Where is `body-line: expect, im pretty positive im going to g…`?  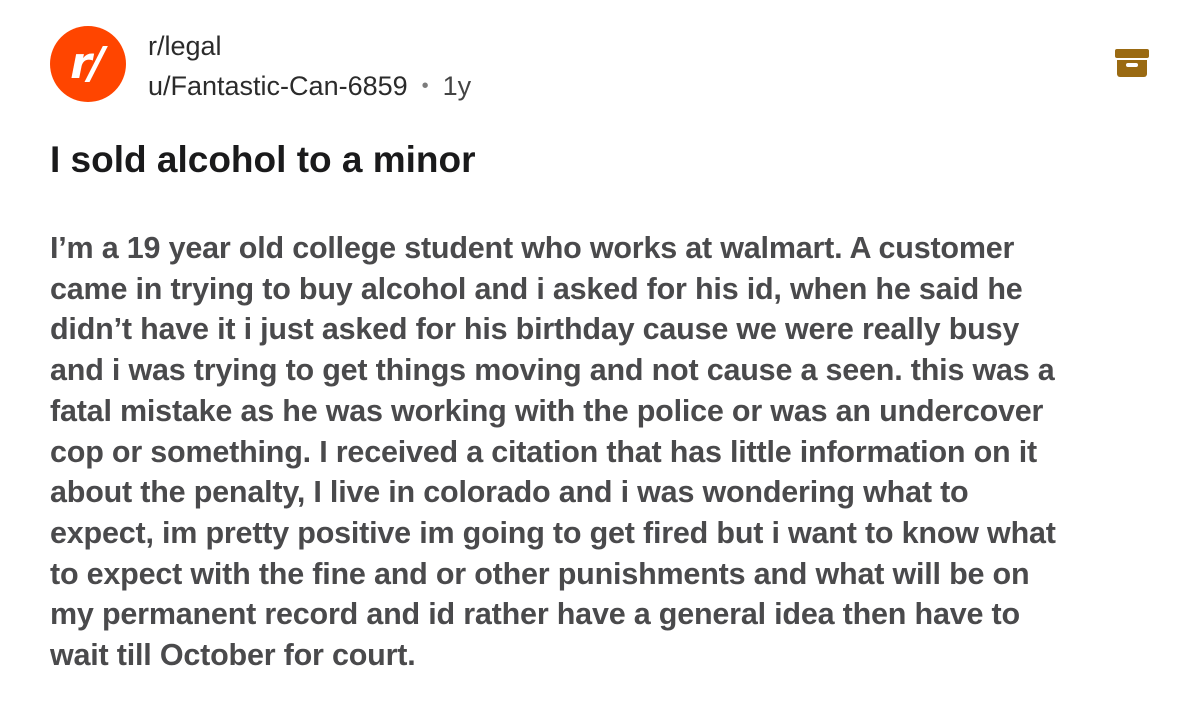
body-line: expect, im pretty positive im going to g… is located at coordinates (553, 532).